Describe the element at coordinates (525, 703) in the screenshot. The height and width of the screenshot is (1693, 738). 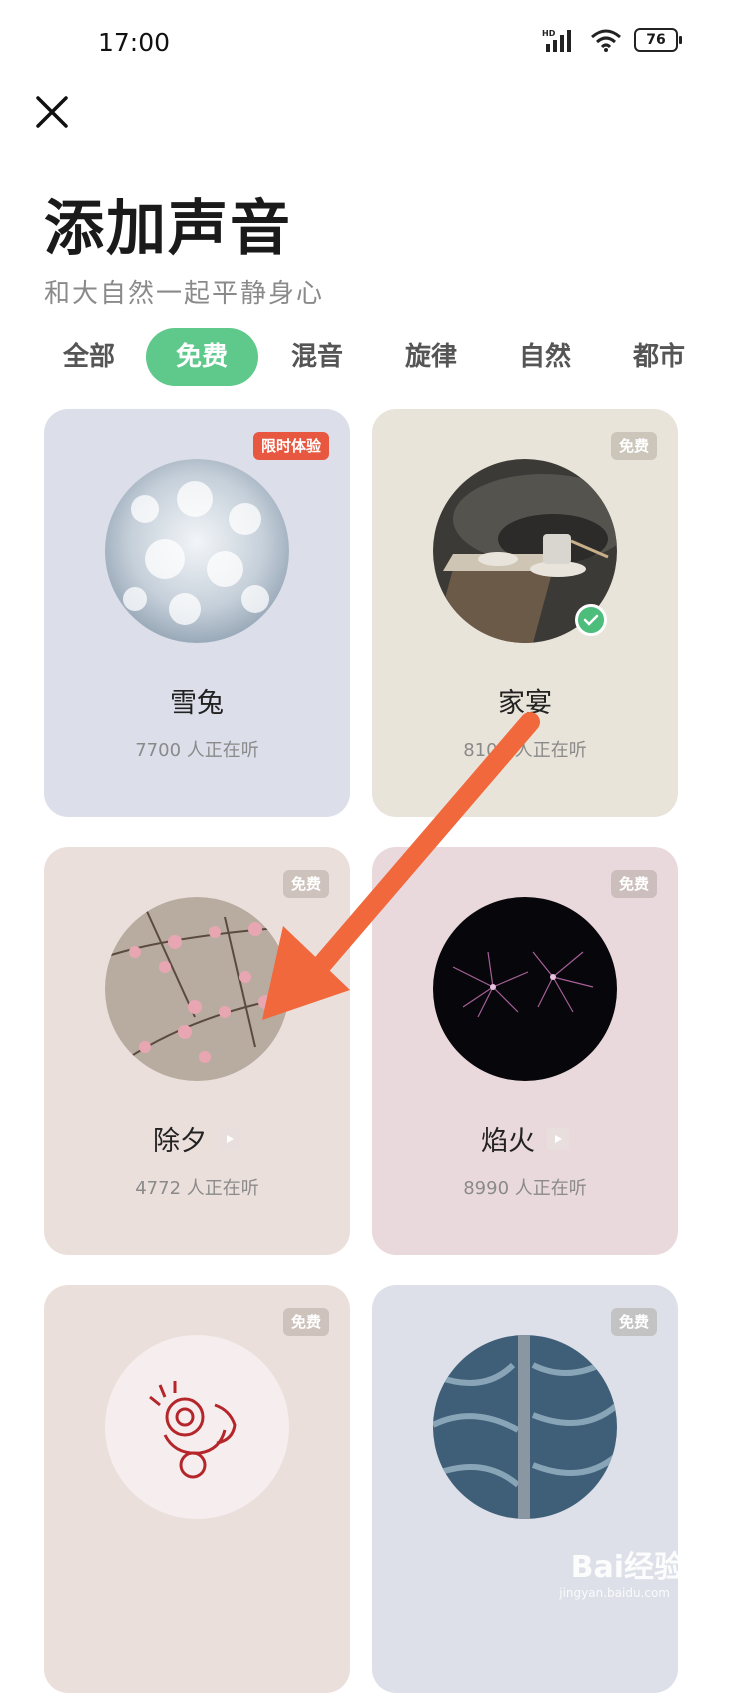
I see `sound-name: 家宴` at that location.